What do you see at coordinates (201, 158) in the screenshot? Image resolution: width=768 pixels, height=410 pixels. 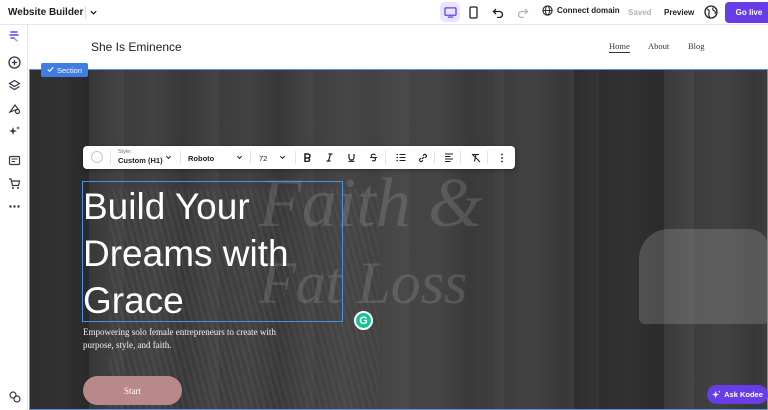 I see `font-value: Roboto` at bounding box center [201, 158].